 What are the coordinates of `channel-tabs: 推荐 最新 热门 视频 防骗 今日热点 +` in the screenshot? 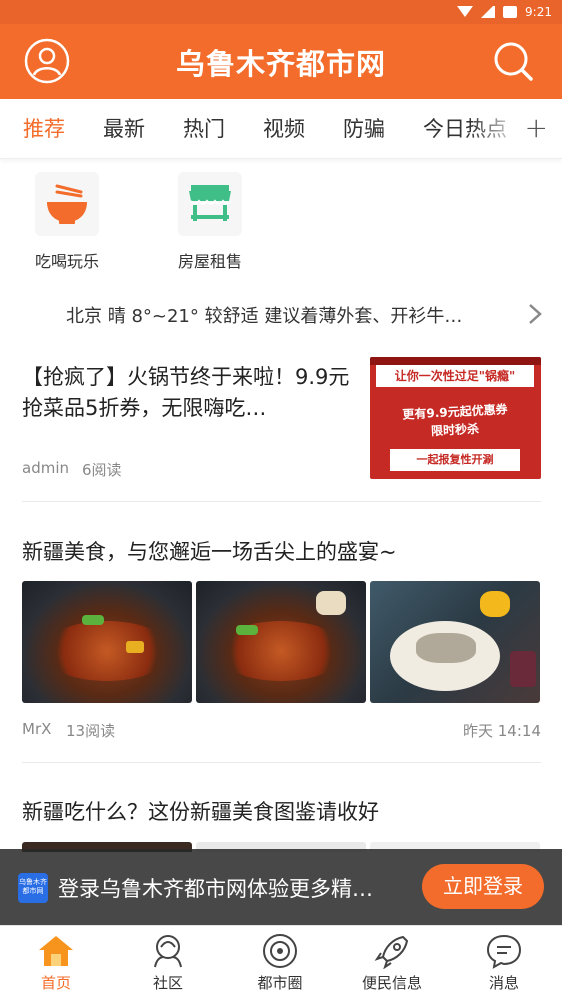 It's located at (281, 129).